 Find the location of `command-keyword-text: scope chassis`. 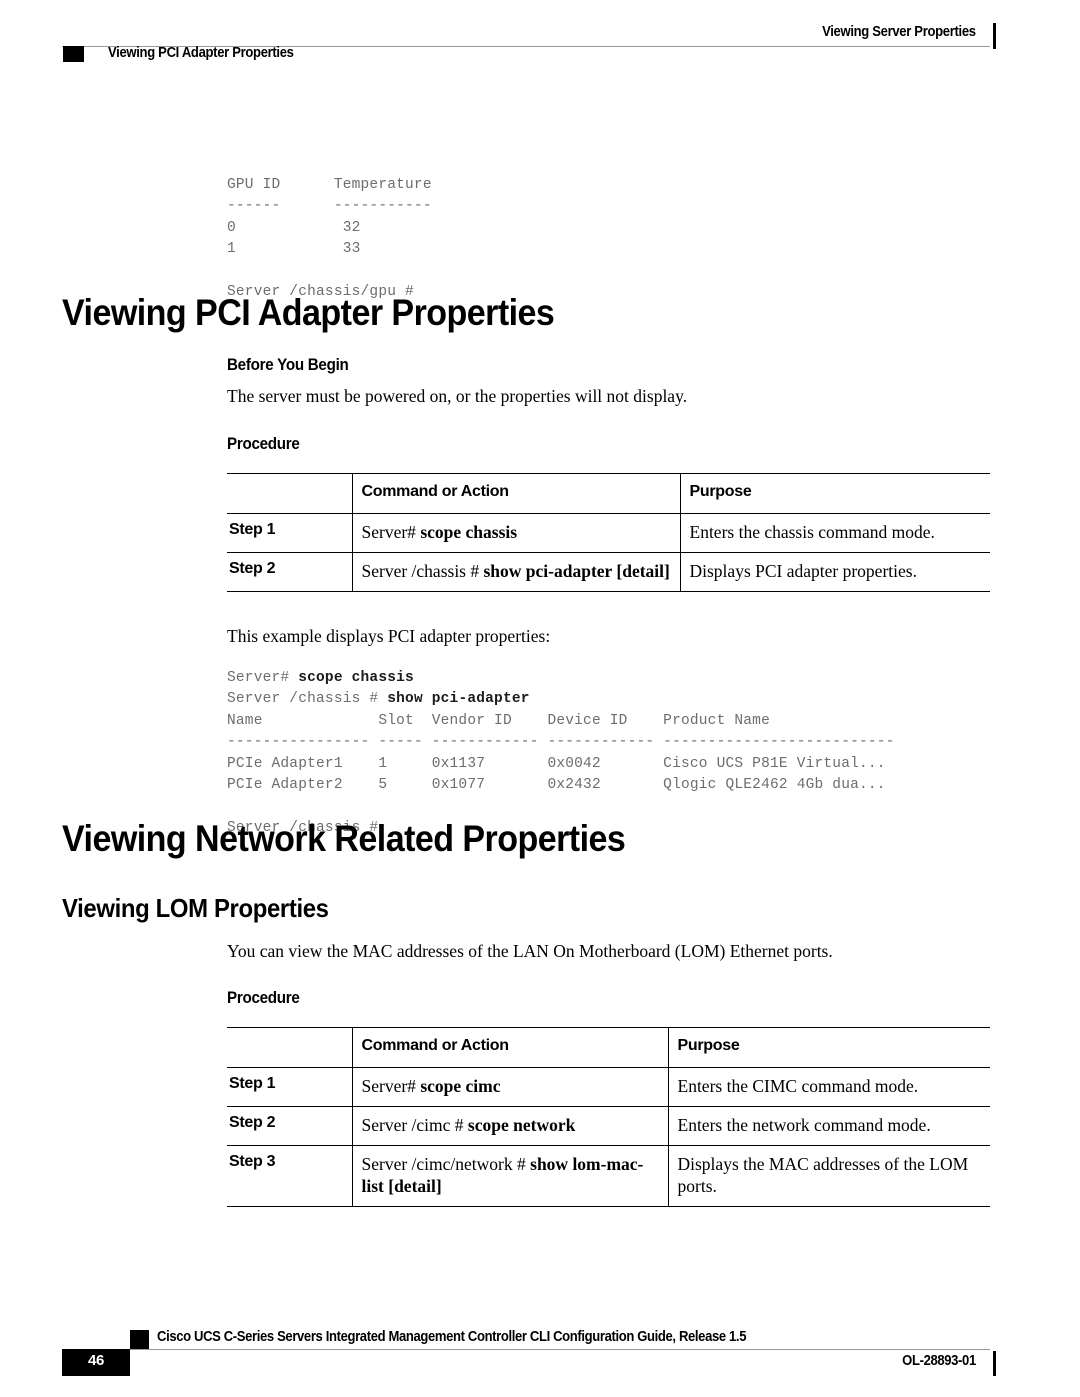

command-keyword-text: scope chassis is located at coordinates (469, 532).